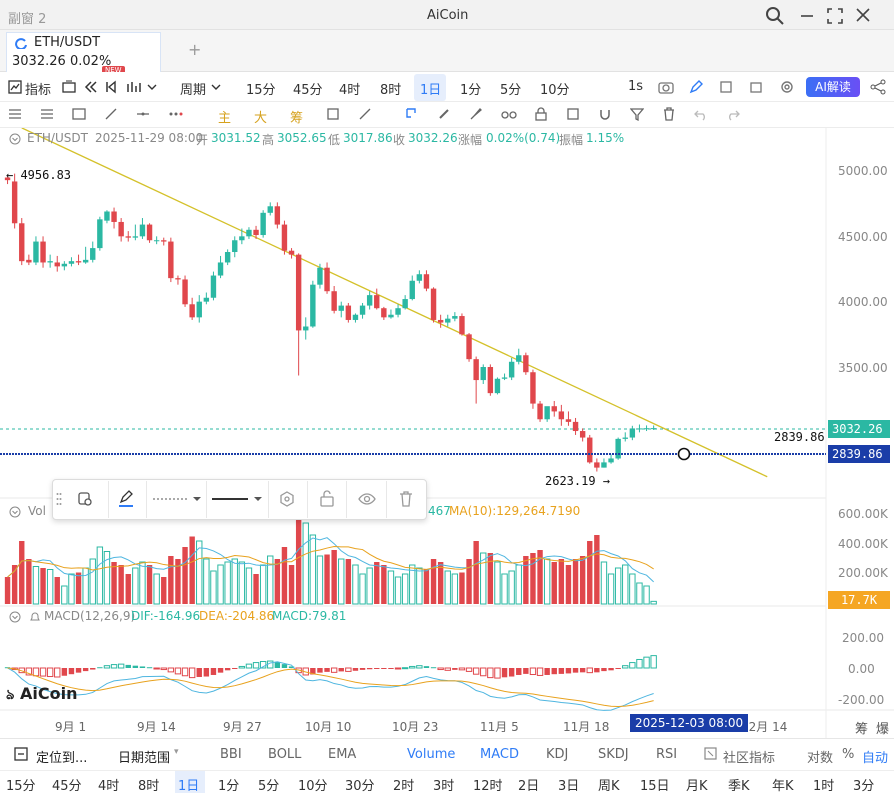 The width and height of the screenshot is (894, 794). I want to click on pen-icon, so click(696, 87).